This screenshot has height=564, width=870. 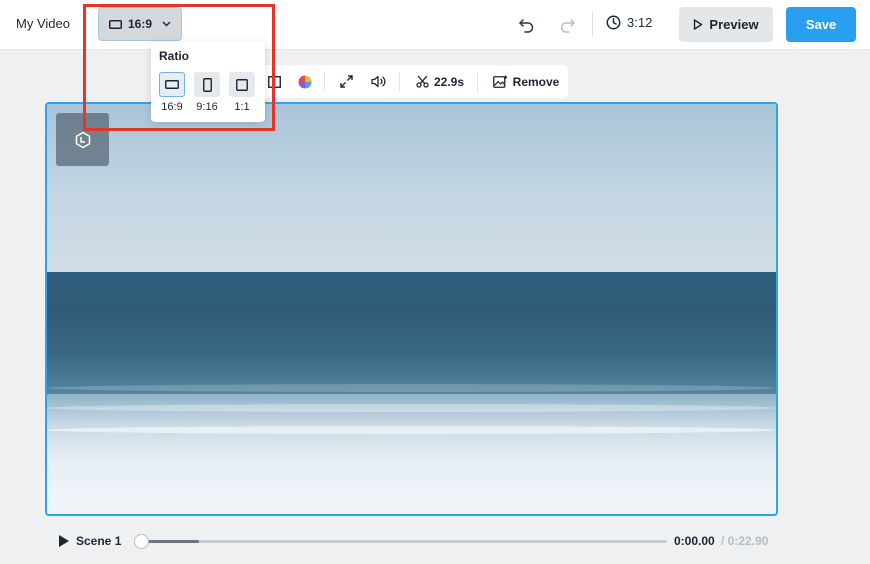 I want to click on ratio-popup: Ratio 16:9 9:16 1:1, so click(x=208, y=82).